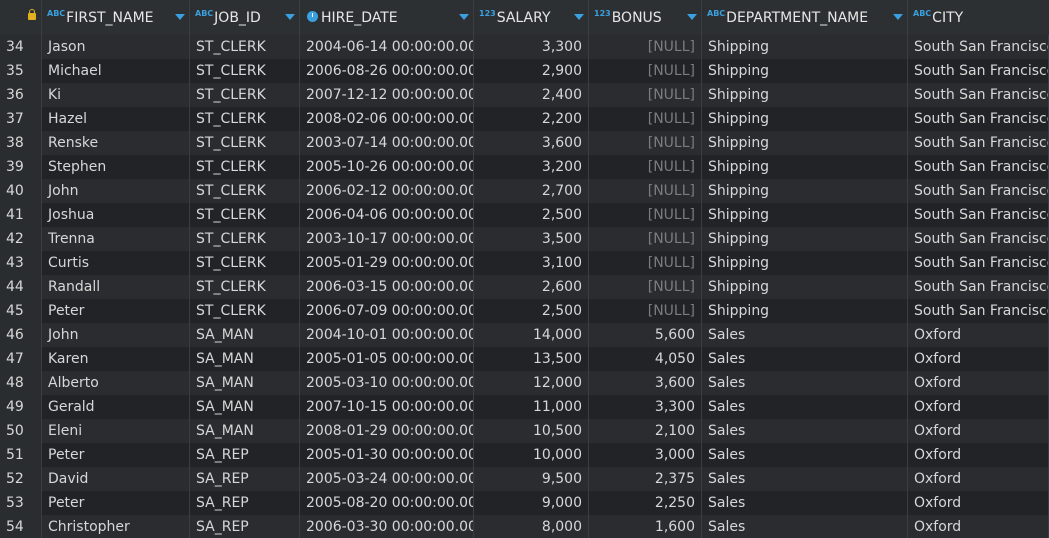 This screenshot has width=1049, height=538. Describe the element at coordinates (21, 431) in the screenshot. I see `row-number: 50` at that location.